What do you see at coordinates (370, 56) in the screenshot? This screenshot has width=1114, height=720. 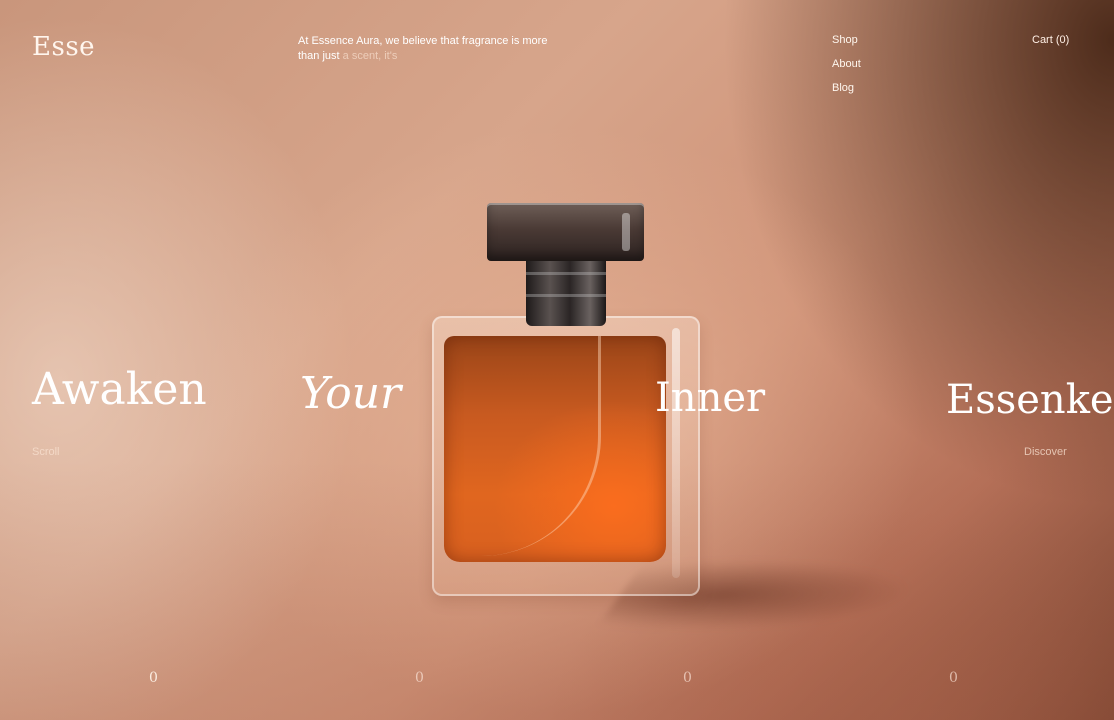 I see `intro-text-faded: a scent, it's` at bounding box center [370, 56].